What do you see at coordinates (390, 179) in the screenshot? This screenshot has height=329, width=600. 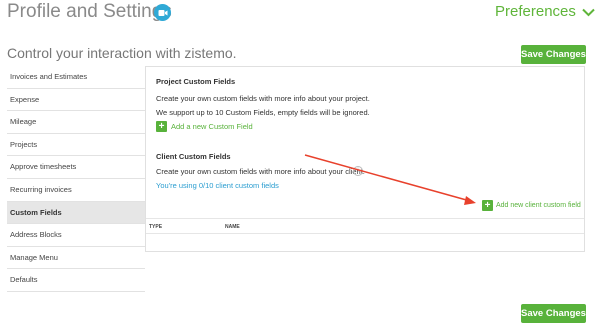 I see `annotation-arrow` at bounding box center [390, 179].